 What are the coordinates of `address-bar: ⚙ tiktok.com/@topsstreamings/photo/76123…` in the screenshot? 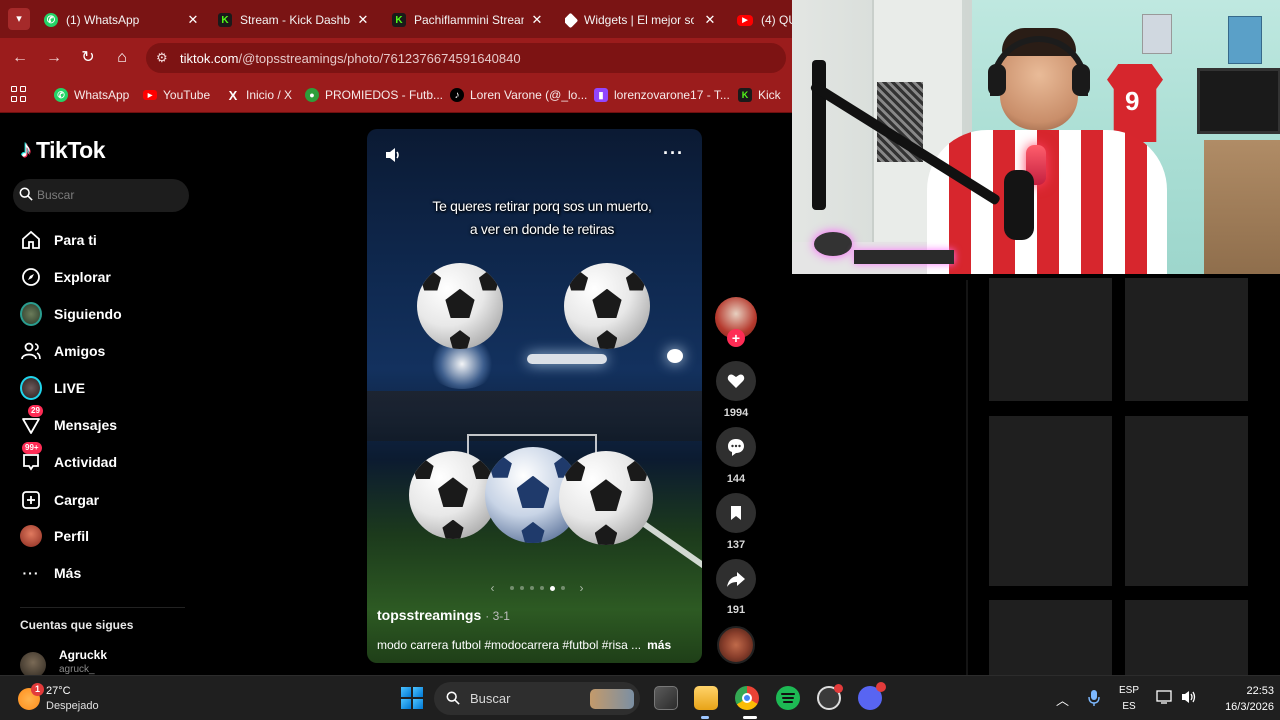 It's located at (466, 58).